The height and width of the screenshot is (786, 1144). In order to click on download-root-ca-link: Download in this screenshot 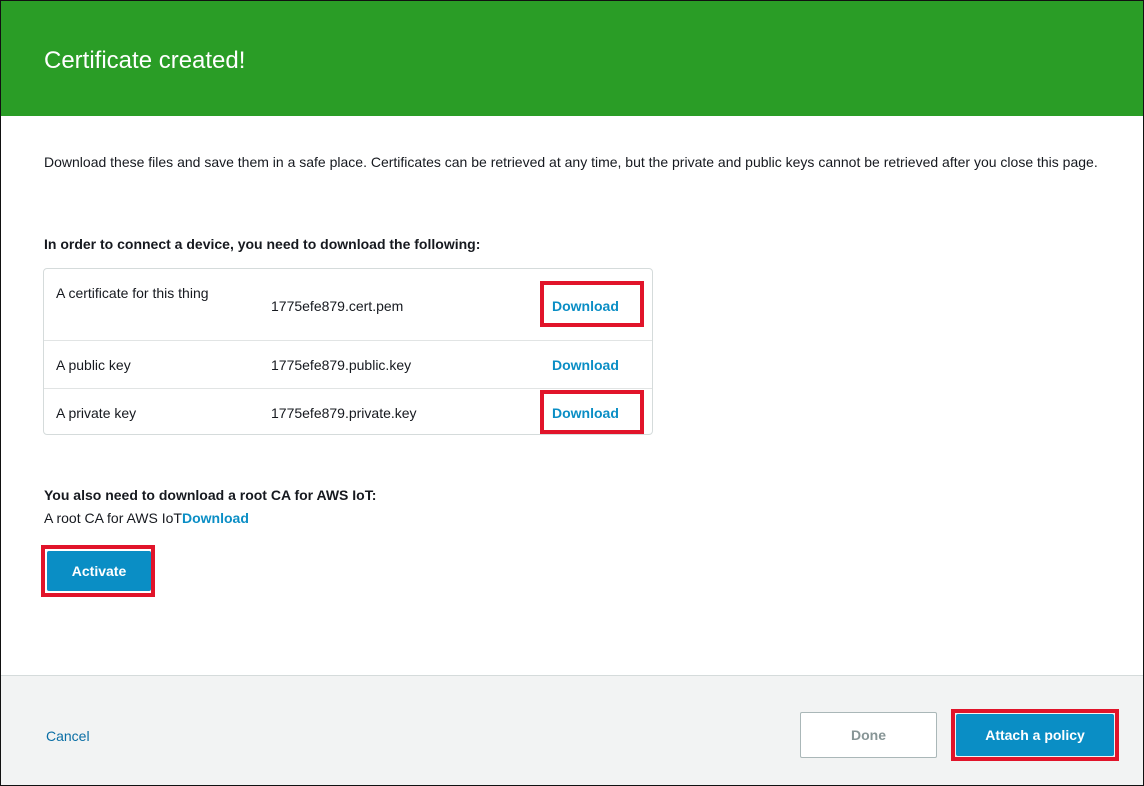, I will do `click(215, 518)`.